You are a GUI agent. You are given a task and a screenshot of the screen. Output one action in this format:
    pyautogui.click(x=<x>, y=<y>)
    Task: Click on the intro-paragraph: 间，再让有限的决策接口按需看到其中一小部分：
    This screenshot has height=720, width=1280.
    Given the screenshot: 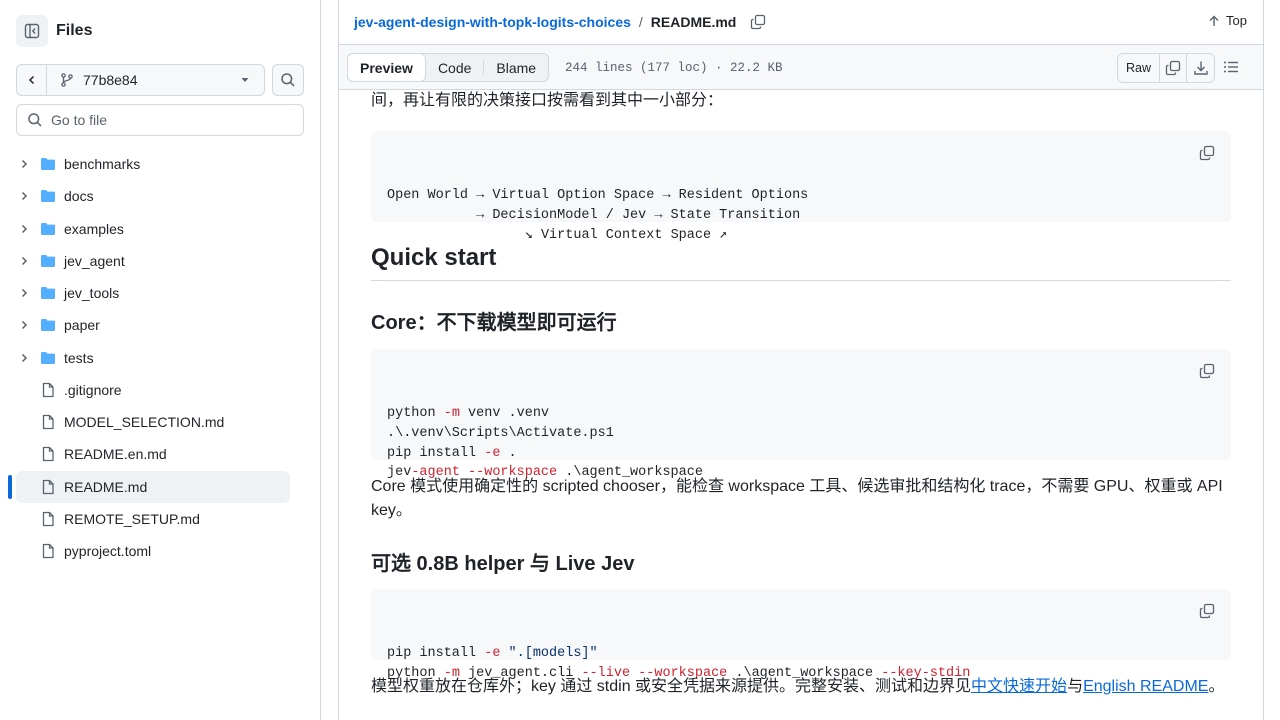 What is the action you would take?
    pyautogui.click(x=547, y=100)
    